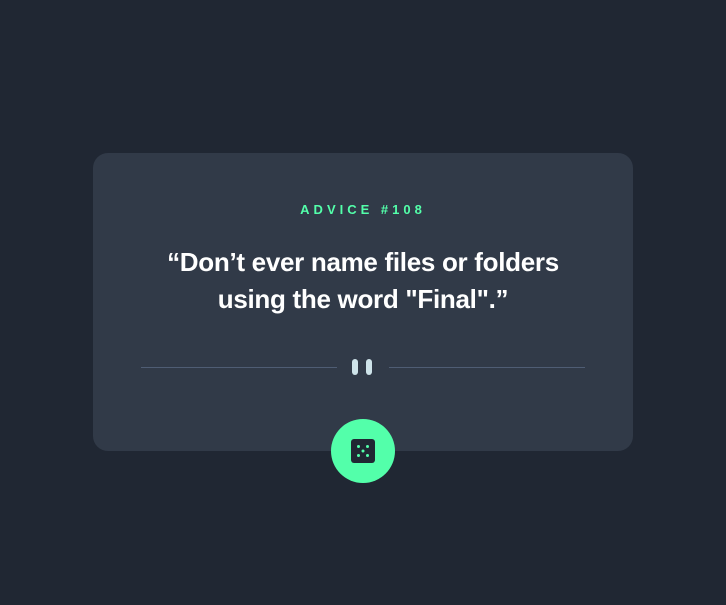 The width and height of the screenshot is (726, 605). I want to click on divider, so click(363, 367).